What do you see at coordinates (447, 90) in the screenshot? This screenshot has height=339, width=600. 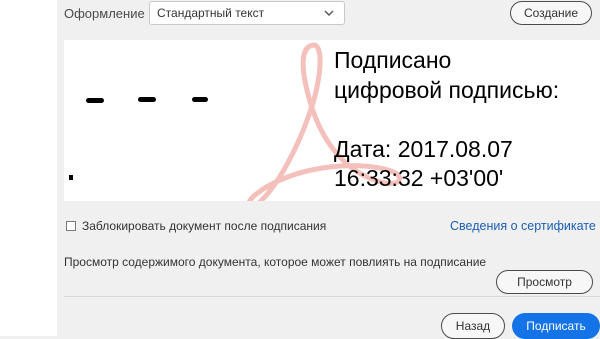 I see `signature-line-2: цифровой подписью:` at bounding box center [447, 90].